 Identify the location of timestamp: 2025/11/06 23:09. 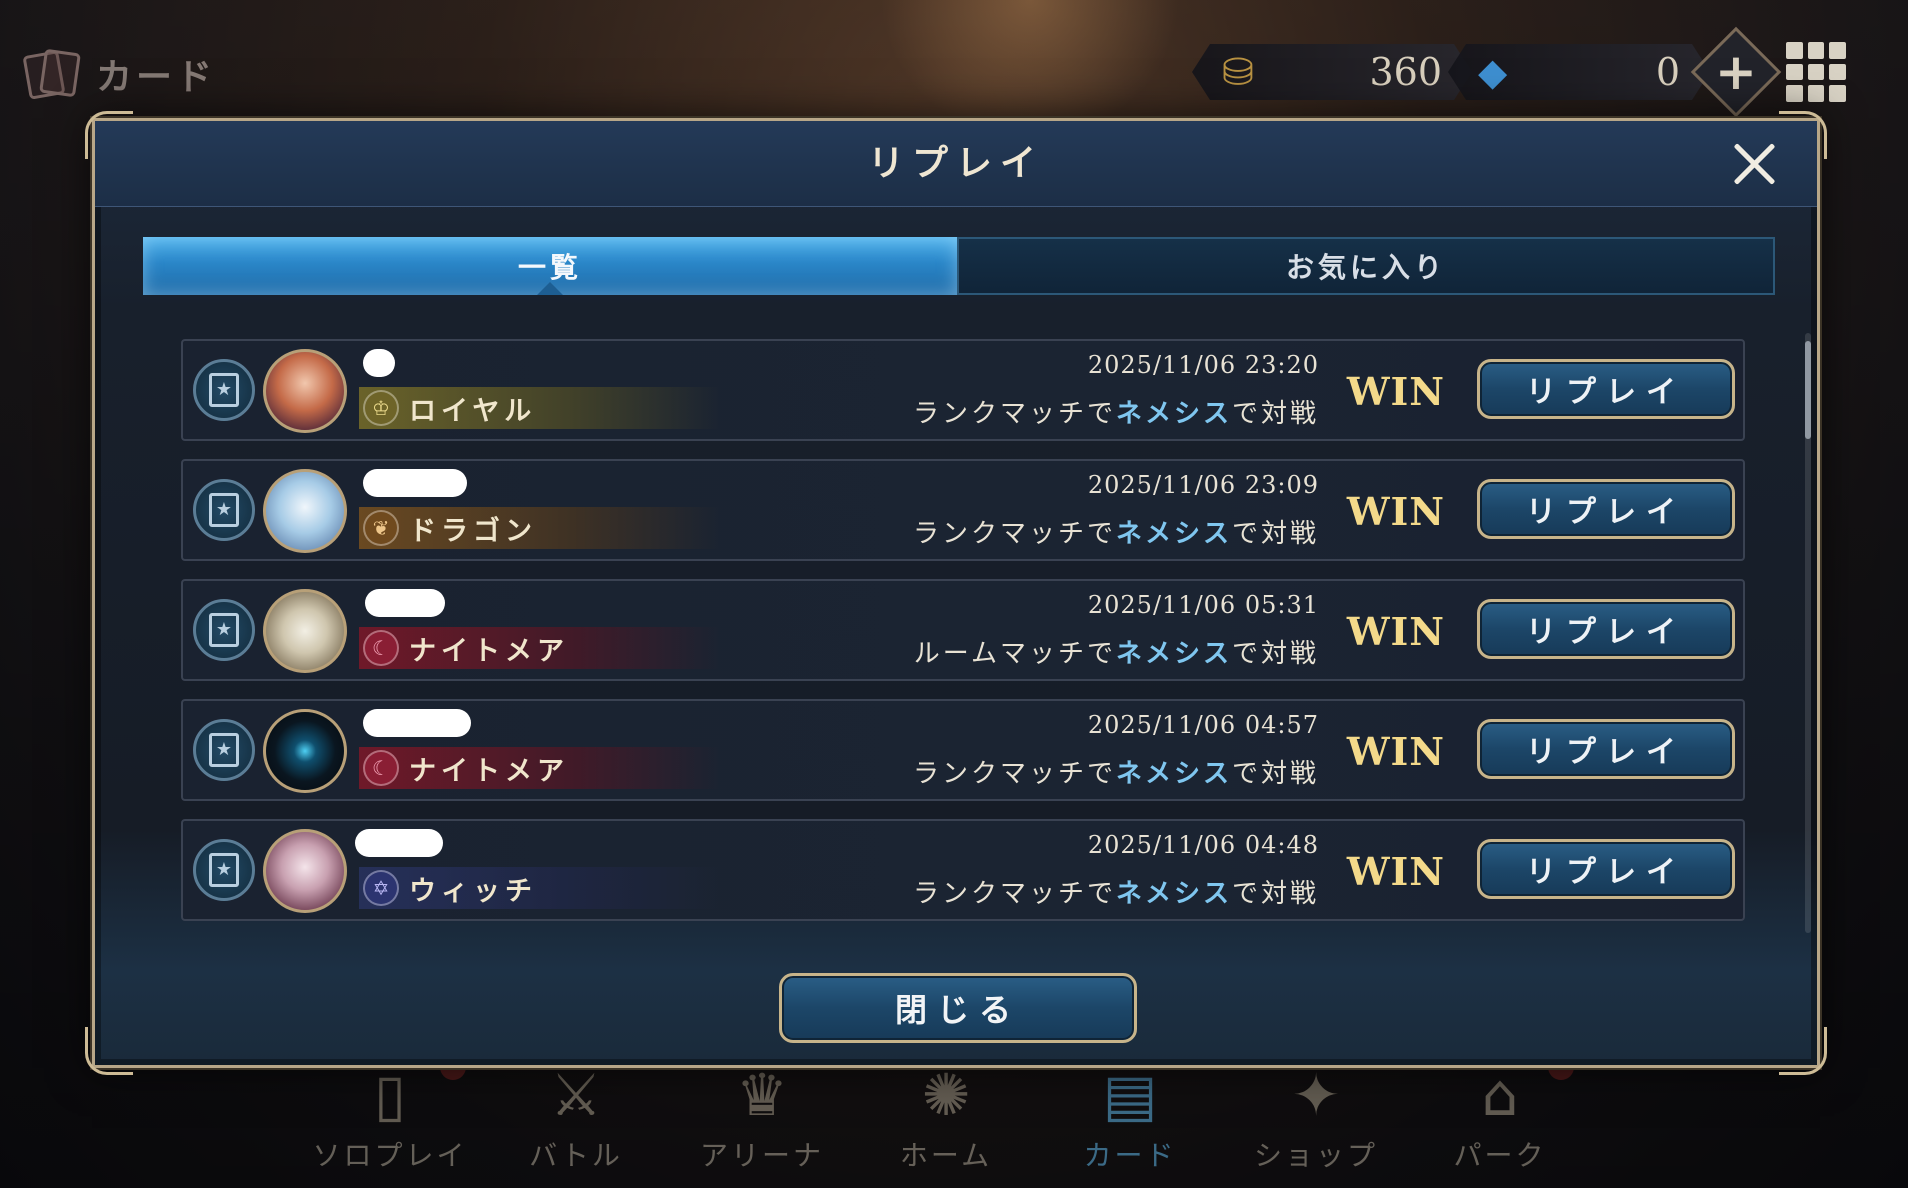
(1203, 485).